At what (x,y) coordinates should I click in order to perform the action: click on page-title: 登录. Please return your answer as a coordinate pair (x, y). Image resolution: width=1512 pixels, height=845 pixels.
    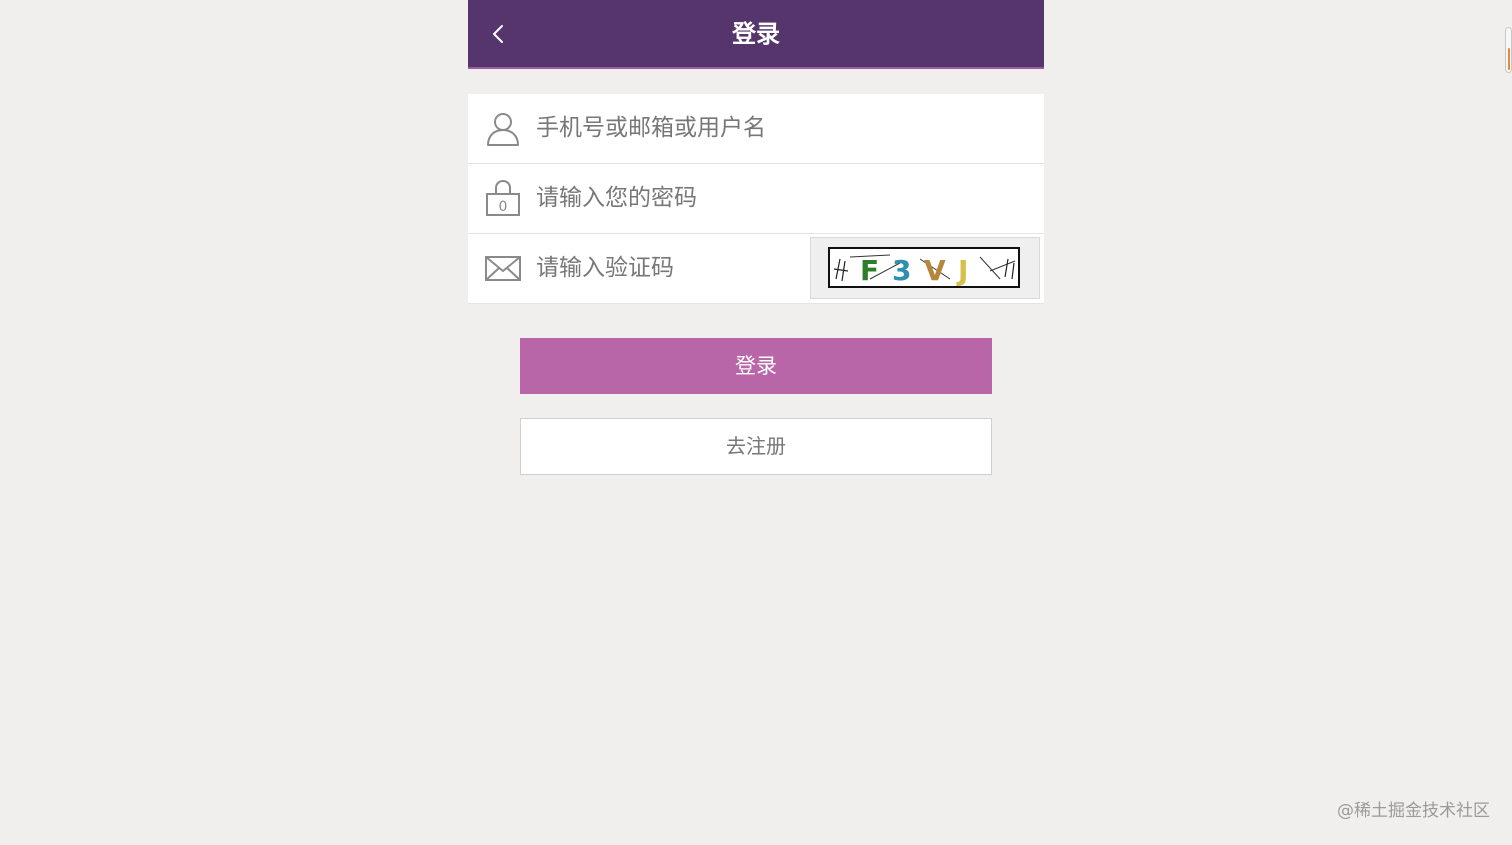
    Looking at the image, I should click on (756, 34).